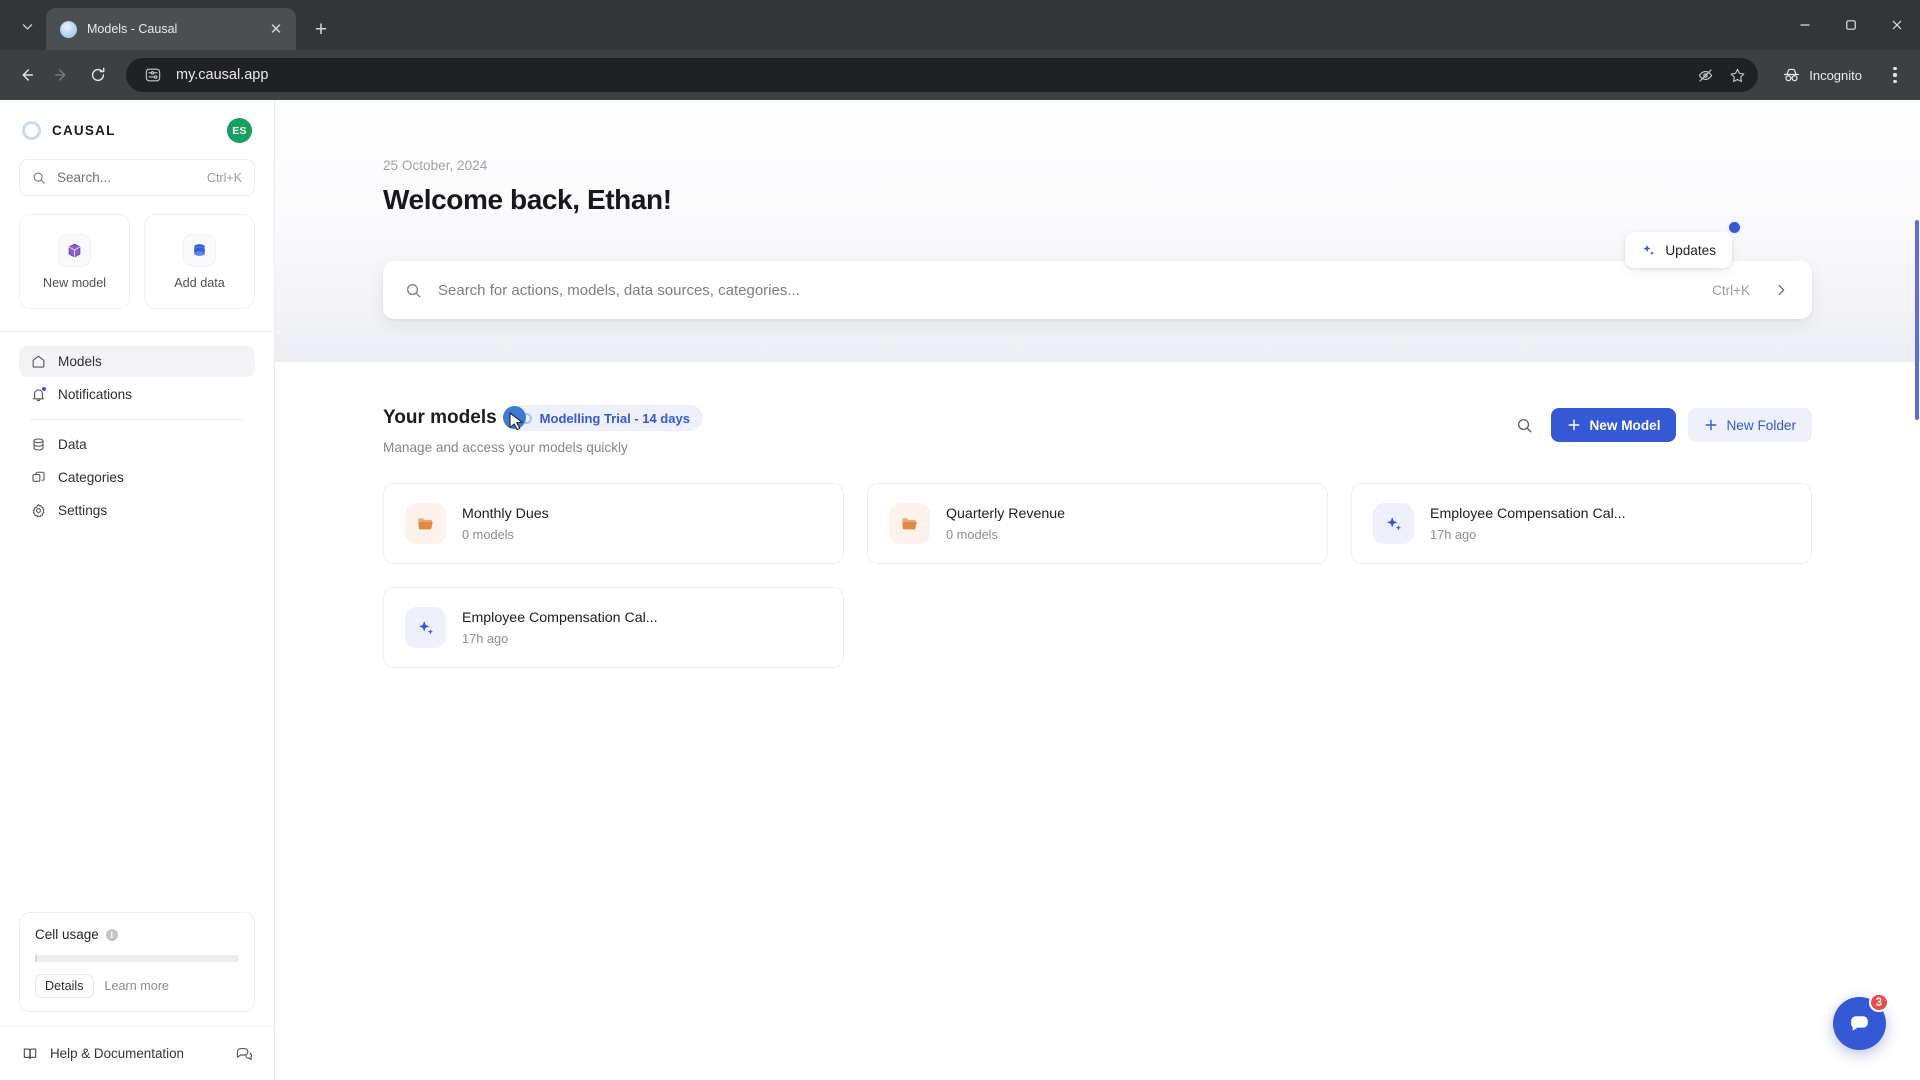 This screenshot has width=1920, height=1080. What do you see at coordinates (38, 394) in the screenshot?
I see `bell-icon` at bounding box center [38, 394].